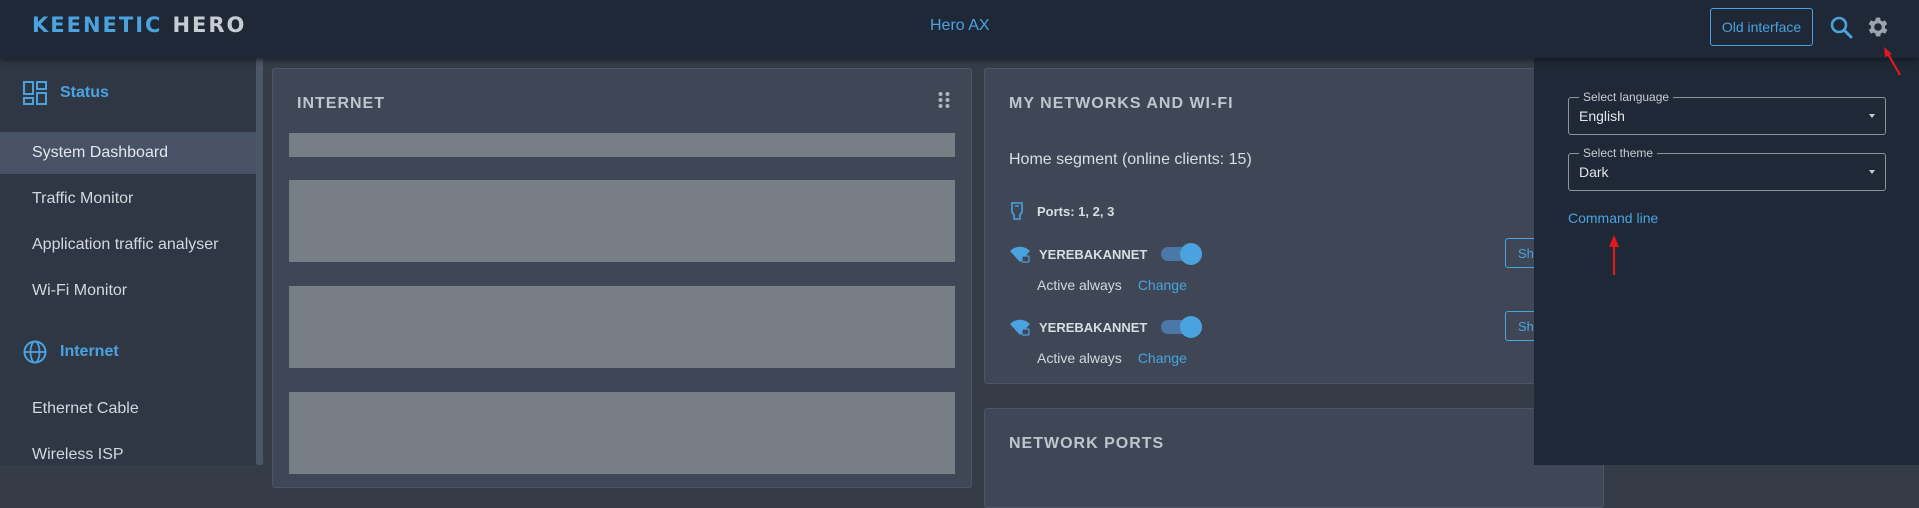 The height and width of the screenshot is (508, 1919). Describe the element at coordinates (1017, 211) in the screenshot. I see `ethernet-port-icon` at that location.